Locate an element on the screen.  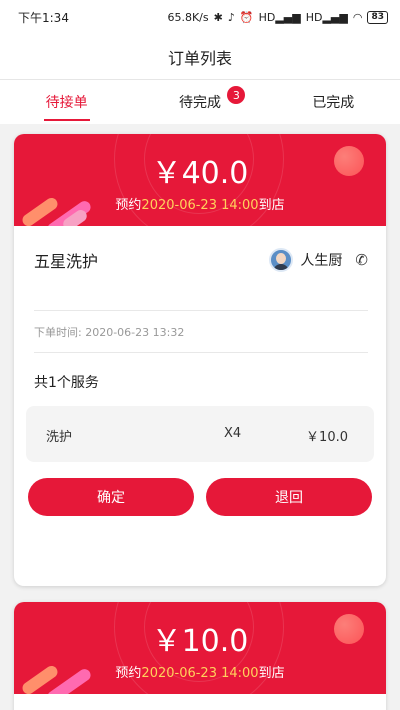
item-price: ￥10.0 is located at coordinates (327, 437).